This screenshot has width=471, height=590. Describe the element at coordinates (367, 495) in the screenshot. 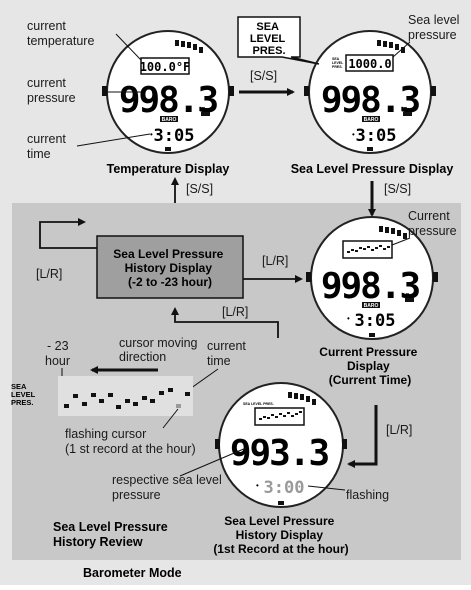

I see `label-flashing: flashing` at that location.